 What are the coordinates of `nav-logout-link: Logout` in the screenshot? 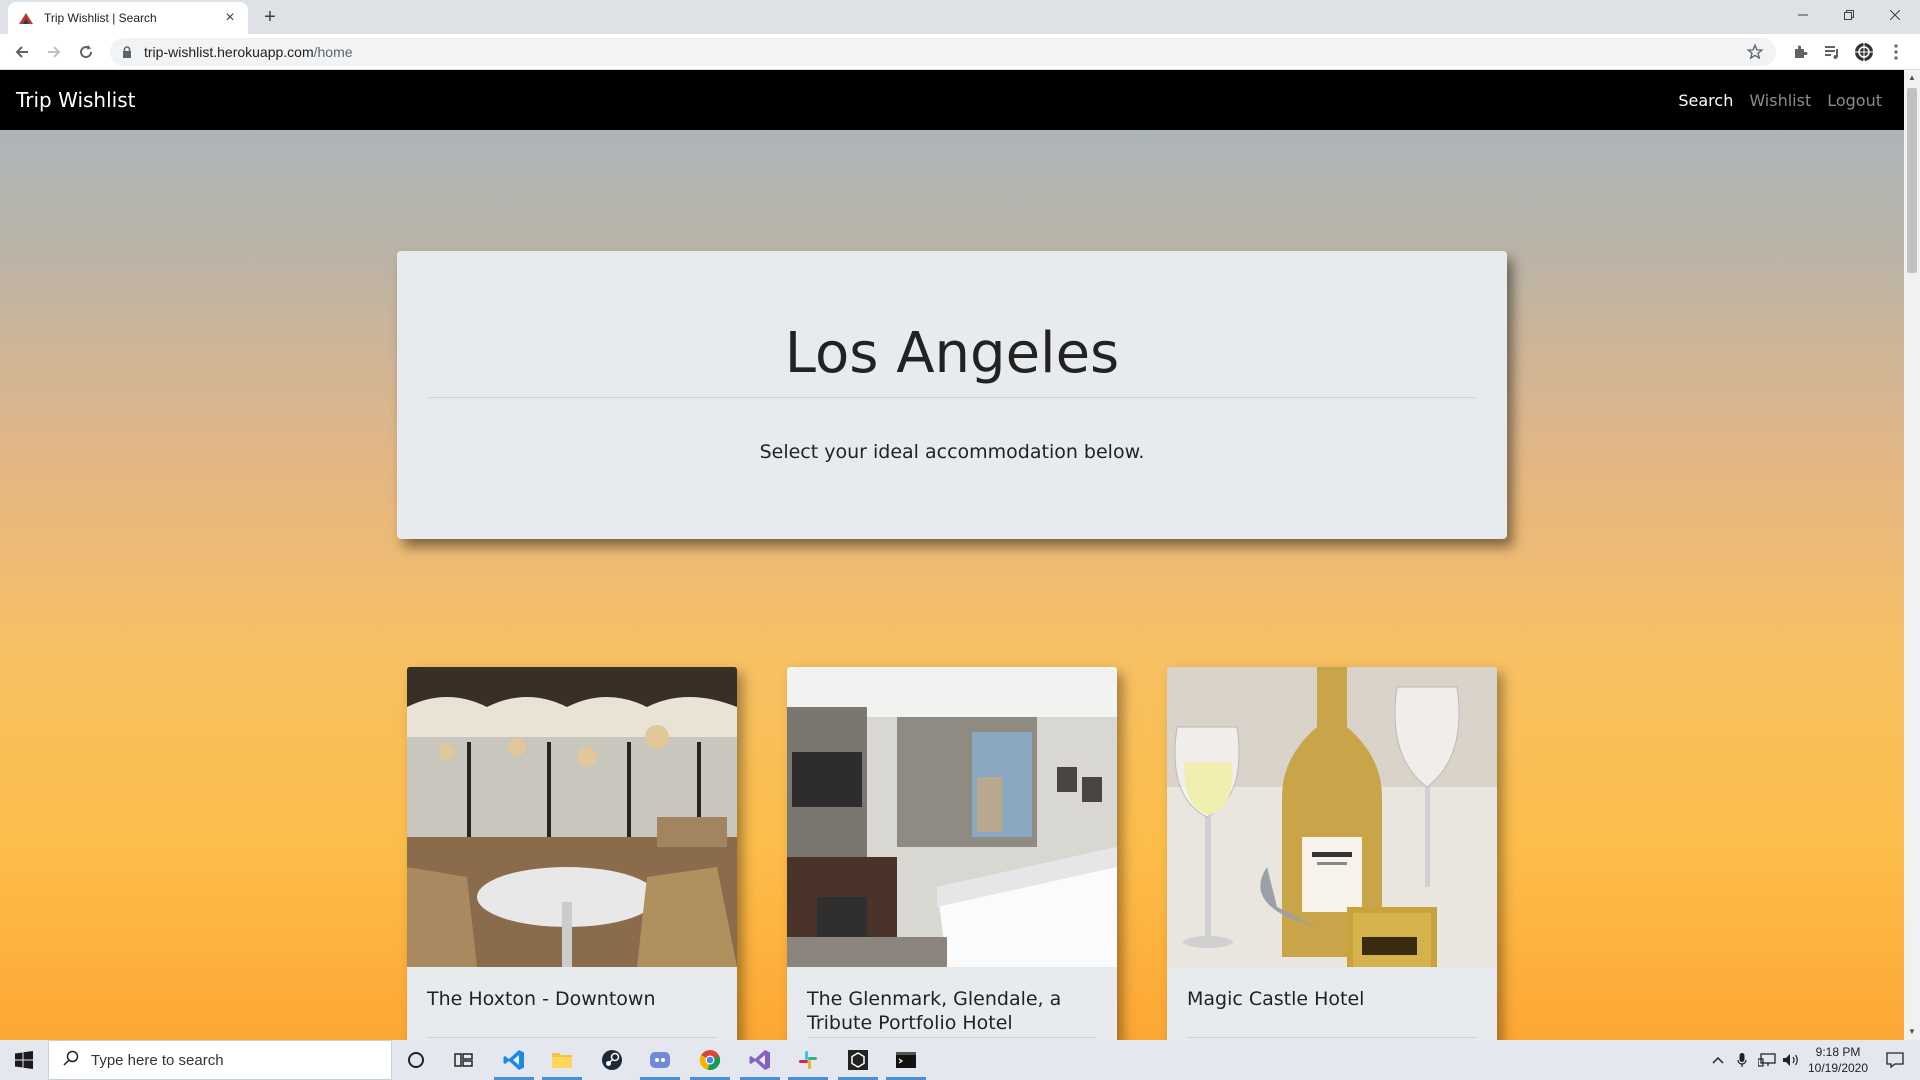 It's located at (1854, 100).